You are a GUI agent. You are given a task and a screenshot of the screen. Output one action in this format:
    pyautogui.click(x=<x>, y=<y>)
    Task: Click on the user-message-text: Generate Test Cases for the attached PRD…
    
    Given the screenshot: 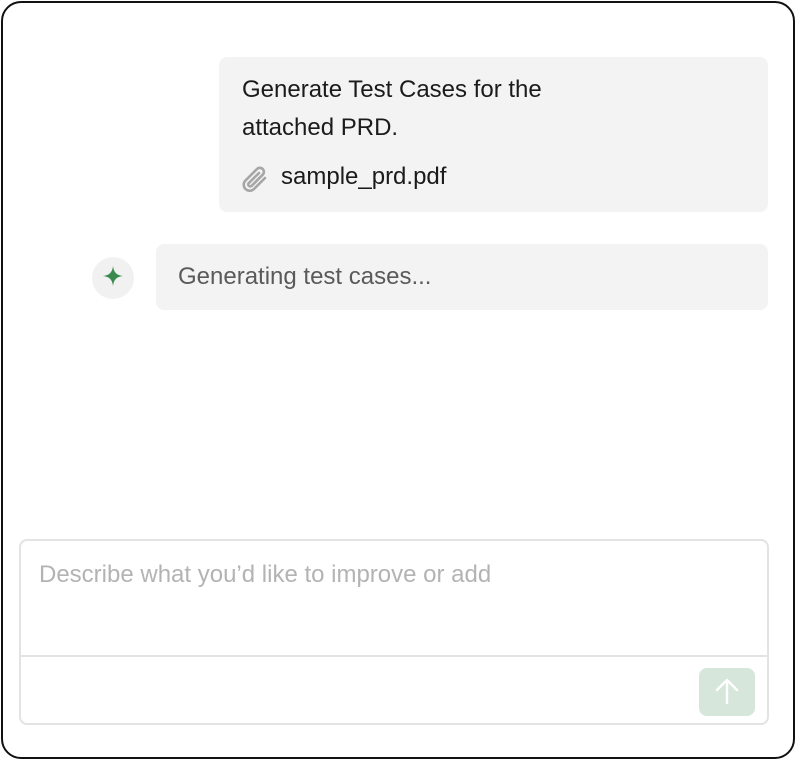 What is the action you would take?
    pyautogui.click(x=392, y=108)
    